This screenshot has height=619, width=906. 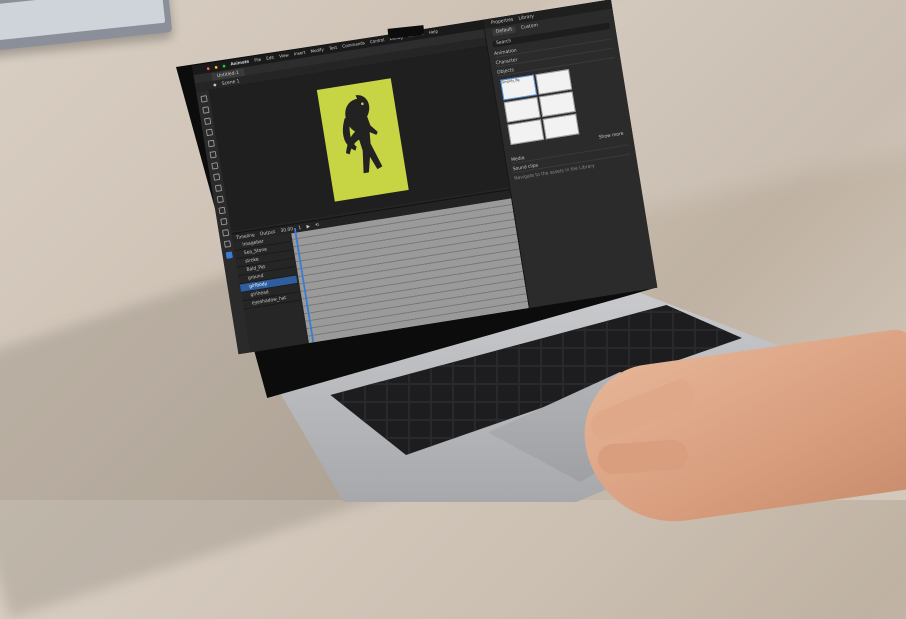 I want to click on zoom-tool-icon, so click(x=227, y=244).